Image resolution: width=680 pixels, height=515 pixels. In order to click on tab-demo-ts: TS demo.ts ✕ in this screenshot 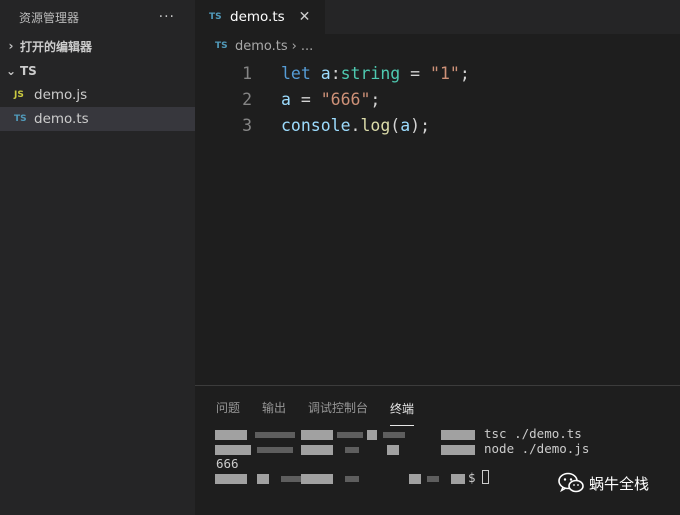, I will do `click(260, 17)`.